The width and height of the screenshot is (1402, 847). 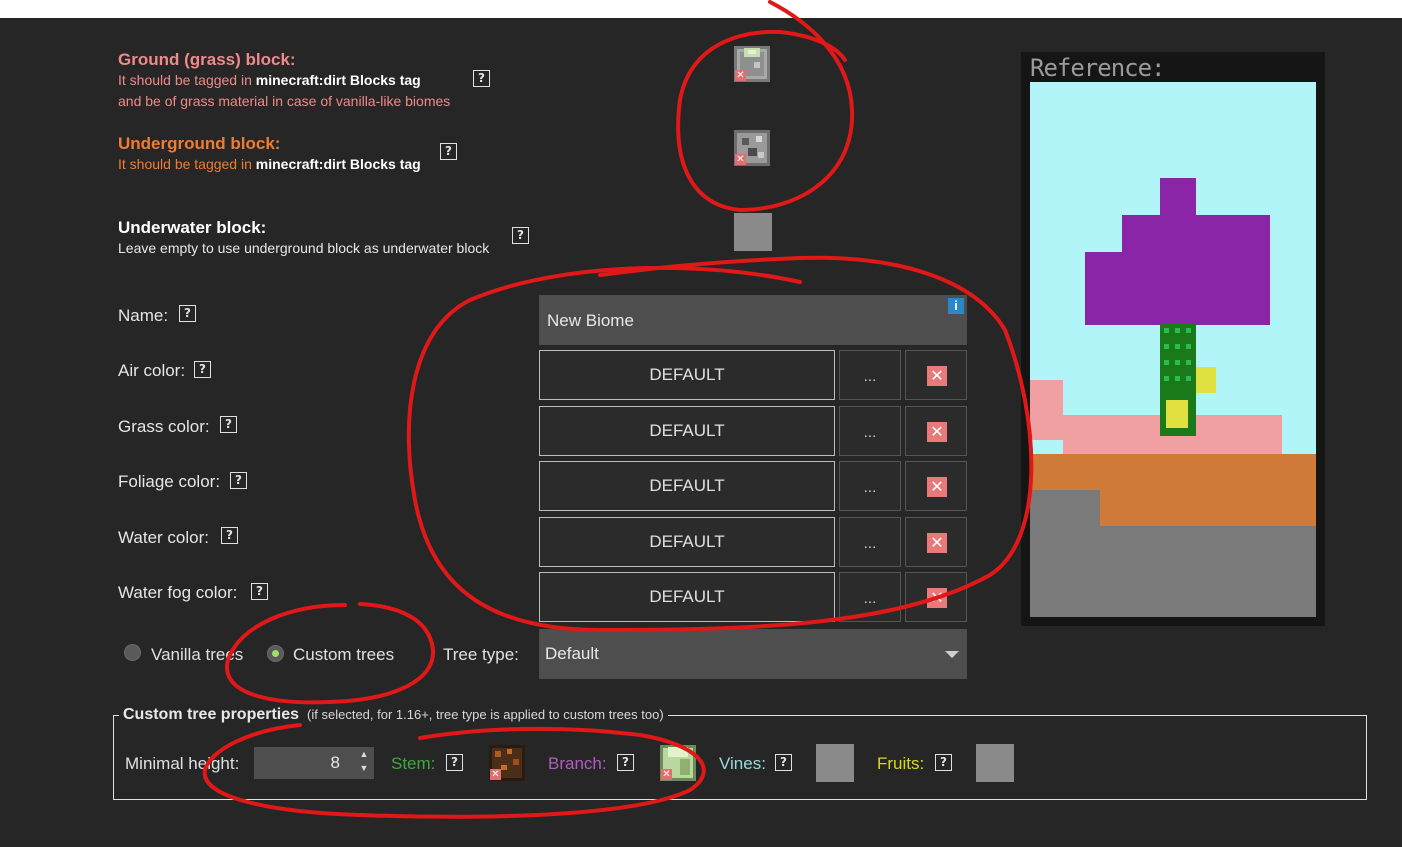 I want to click on name-help-icon: ?, so click(x=187, y=313).